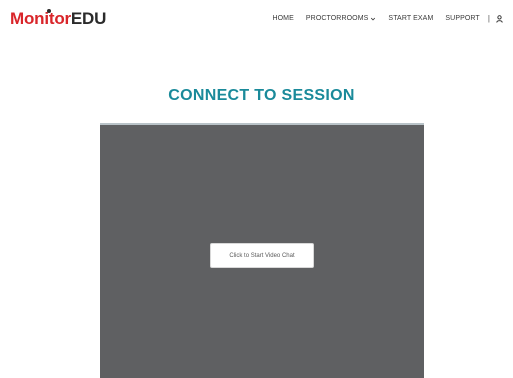 This screenshot has height=378, width=513. I want to click on chevron-down-icon, so click(373, 18).